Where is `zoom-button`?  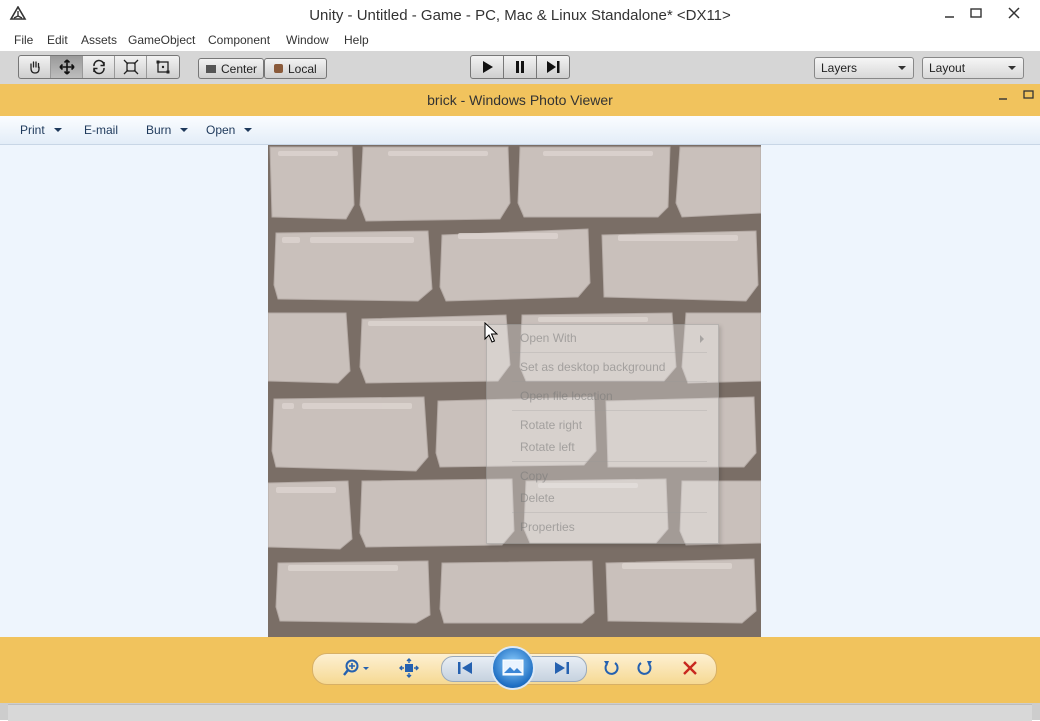
zoom-button is located at coordinates (356, 668).